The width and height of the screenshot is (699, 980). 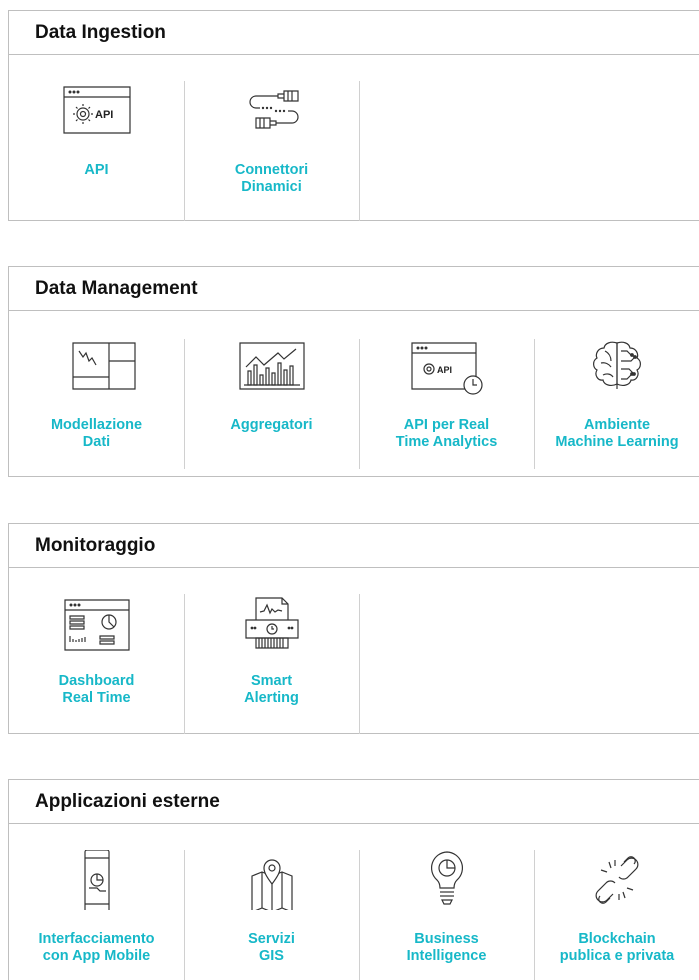 I want to click on item-modellazione-dati: Modellazione Dati, so click(x=96, y=393).